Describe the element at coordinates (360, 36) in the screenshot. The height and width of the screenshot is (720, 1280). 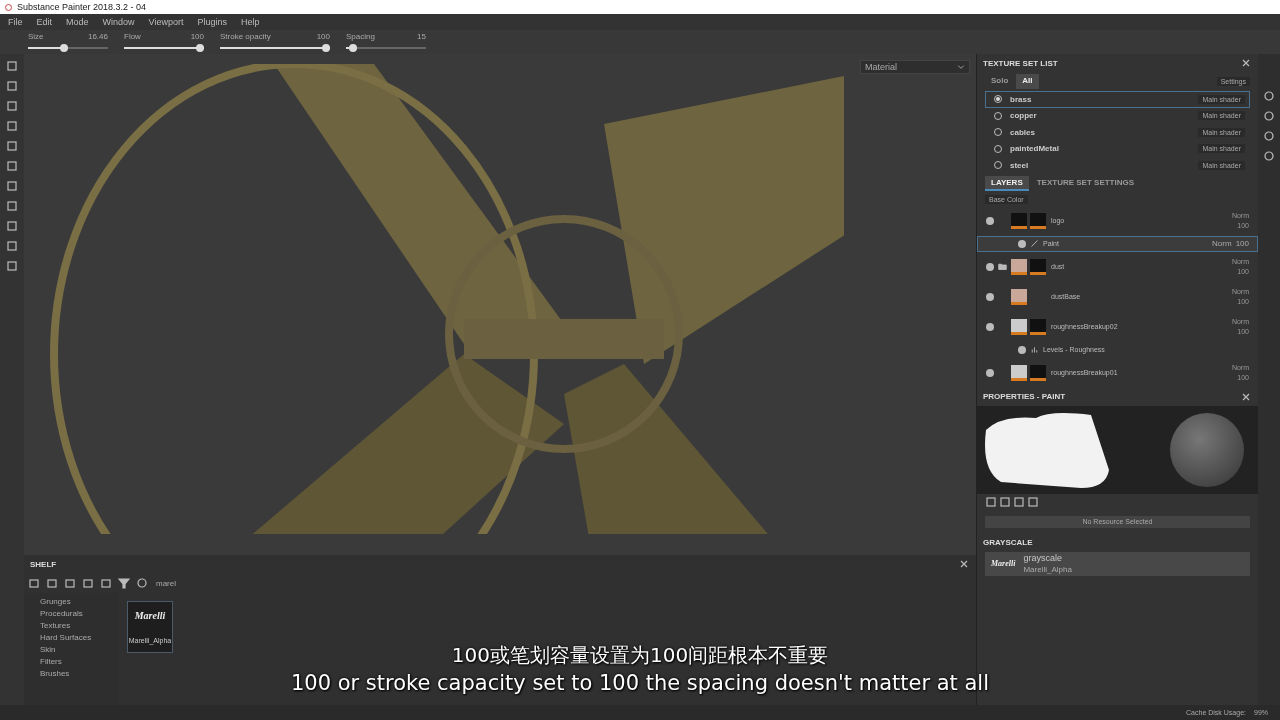
I see `option-label: Spacing` at that location.